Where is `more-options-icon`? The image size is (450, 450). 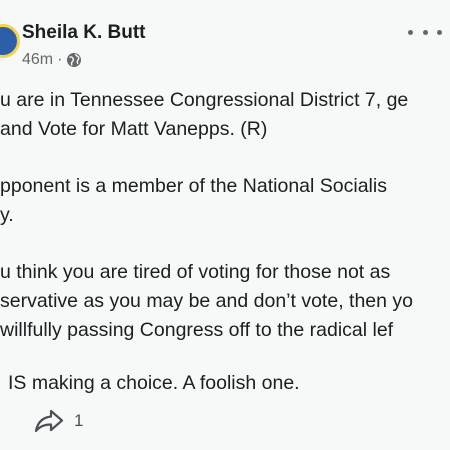 more-options-icon is located at coordinates (425, 32).